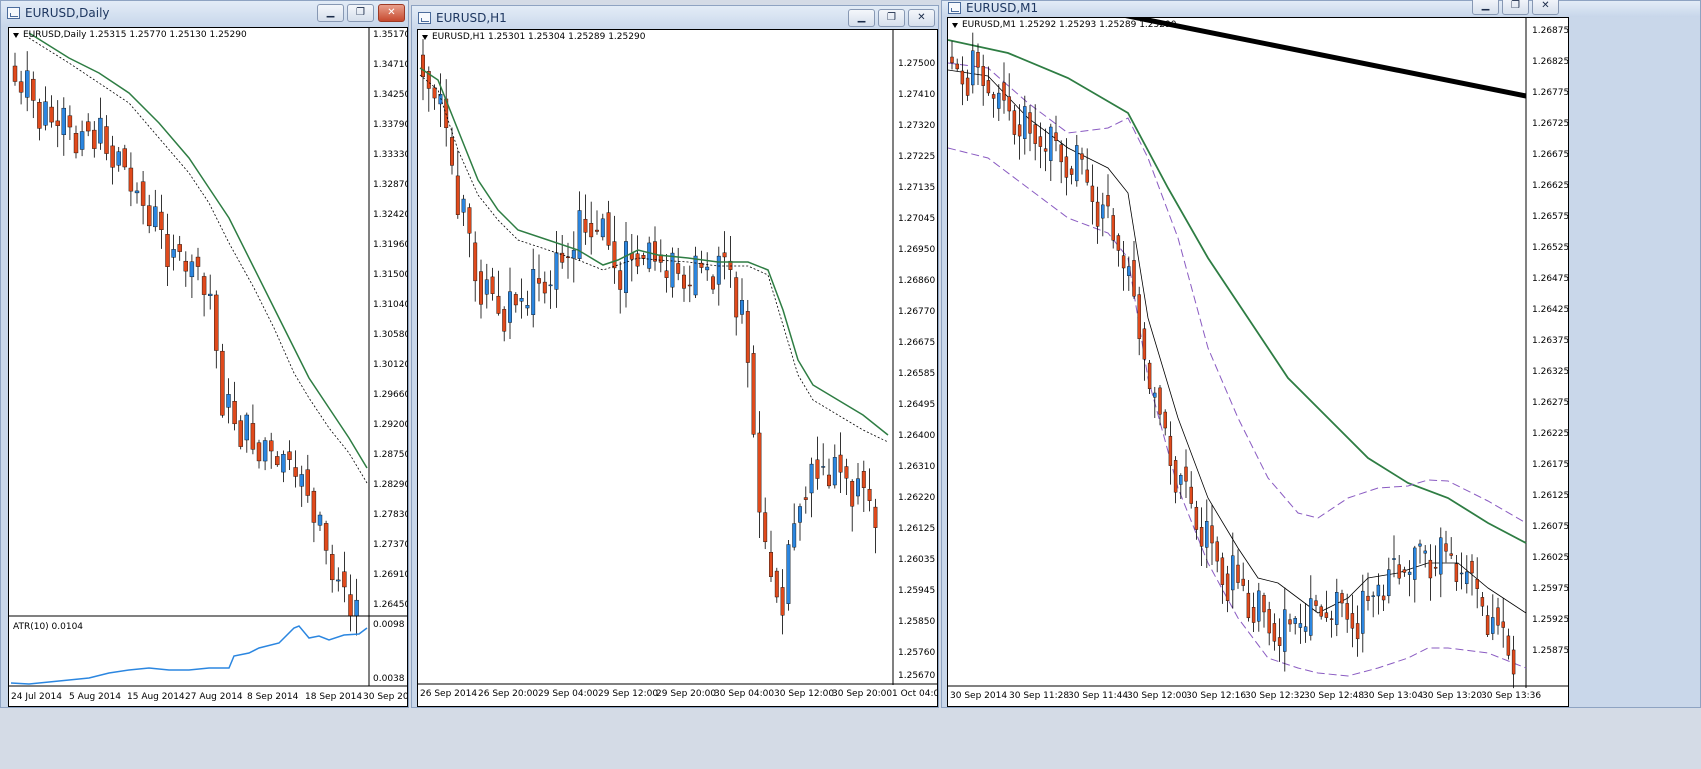 This screenshot has width=1701, height=769. What do you see at coordinates (917, 622) in the screenshot?
I see `price-tick: 1.25850` at bounding box center [917, 622].